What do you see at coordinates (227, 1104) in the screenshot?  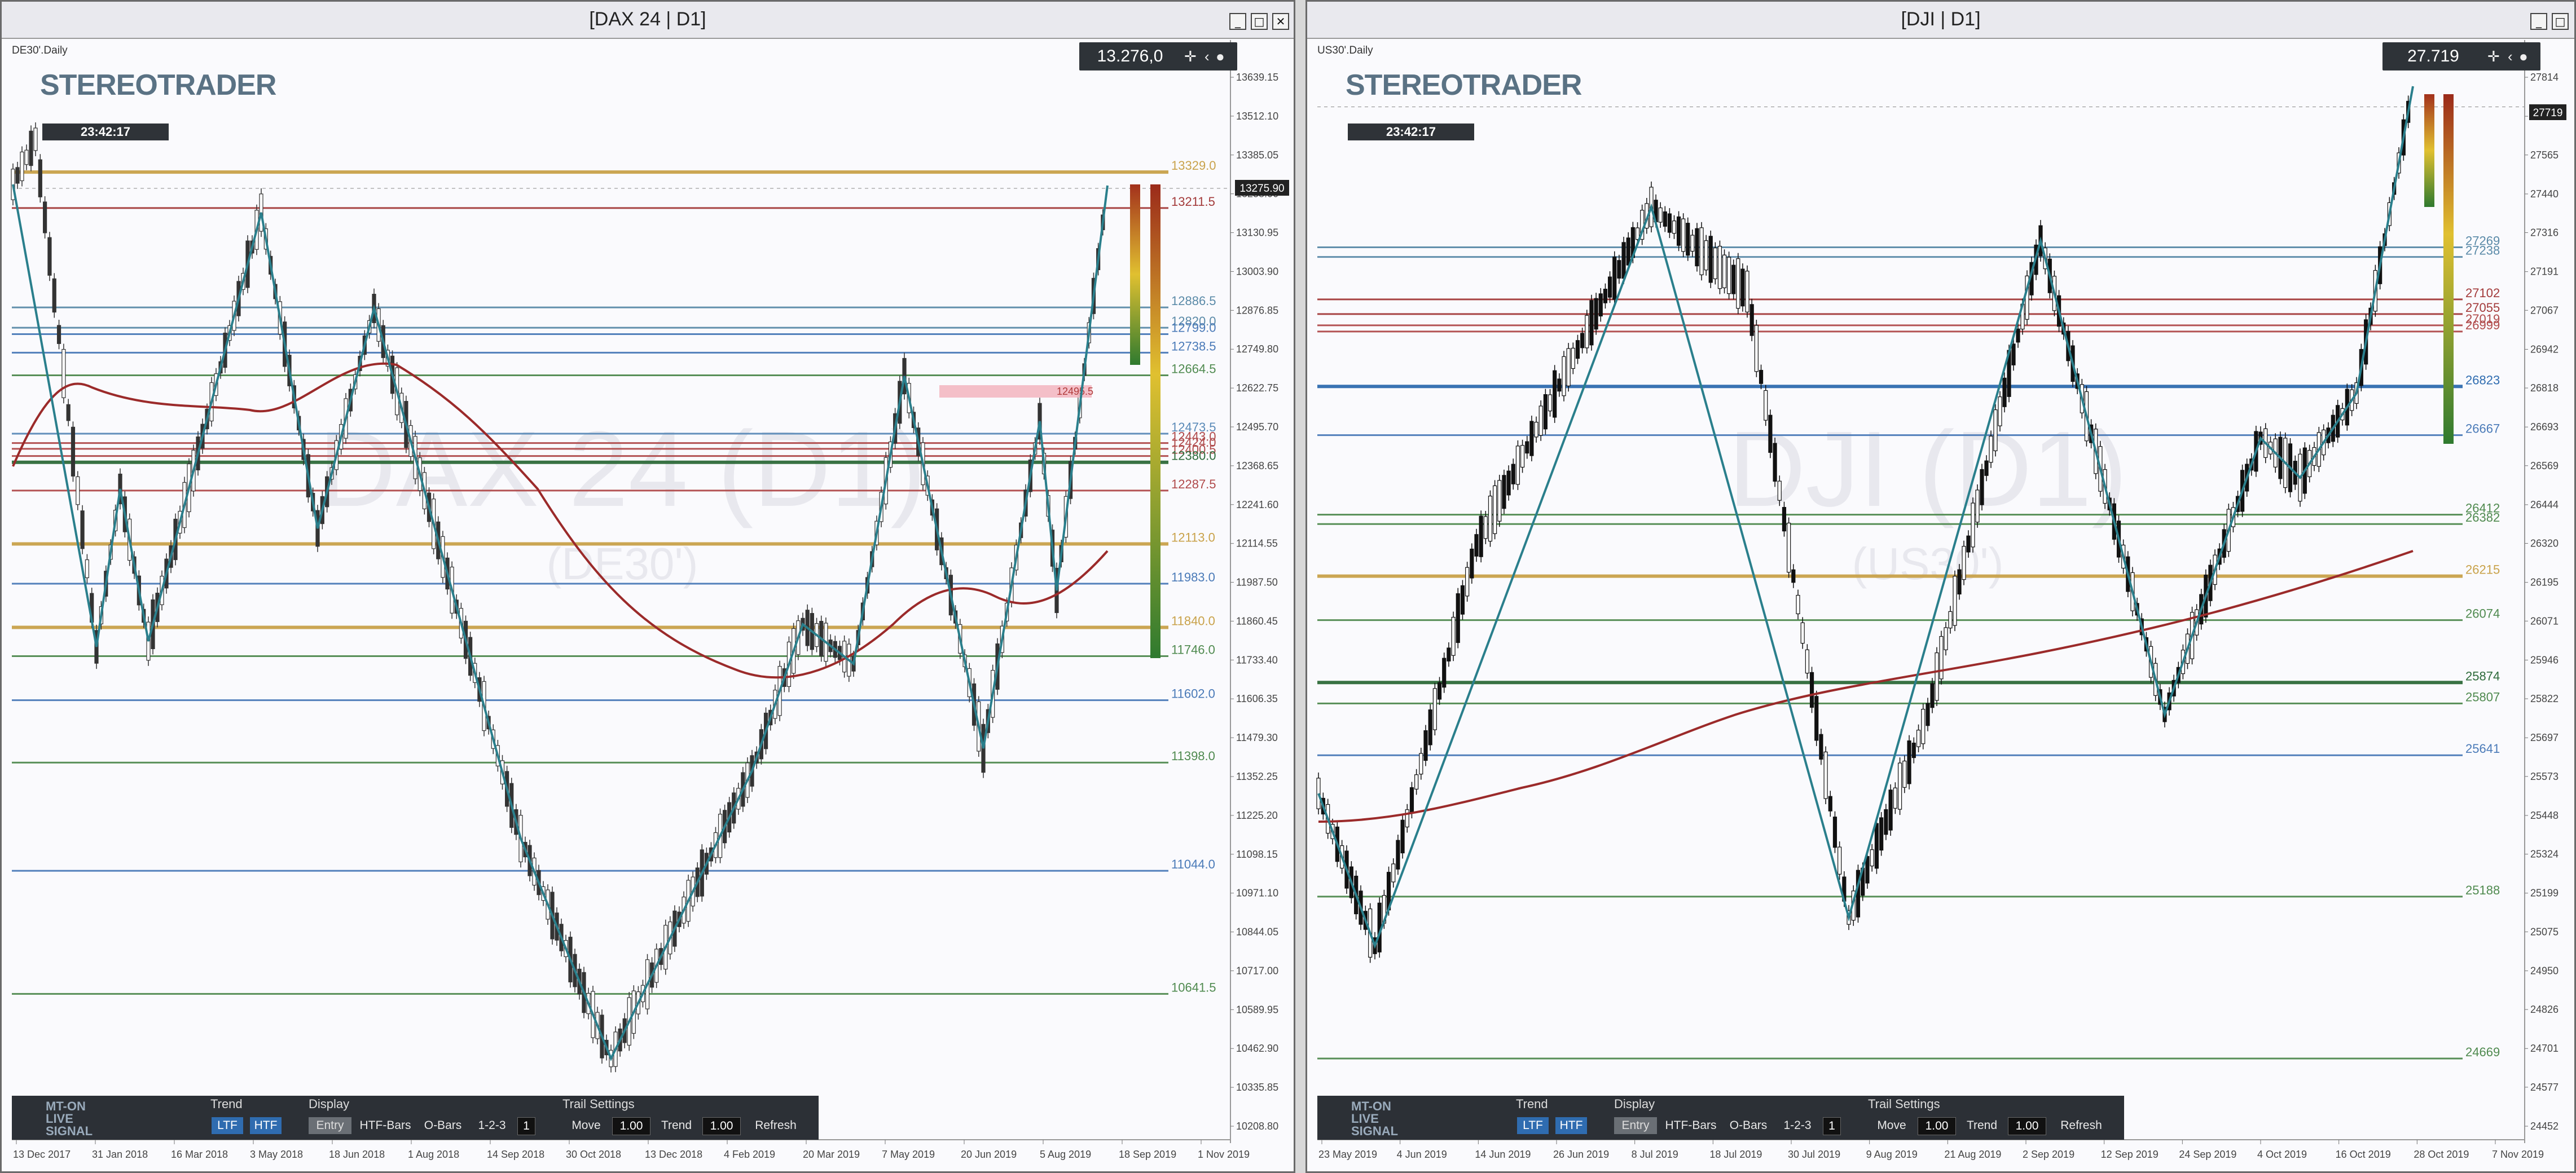 I see `trend-title: Trend` at bounding box center [227, 1104].